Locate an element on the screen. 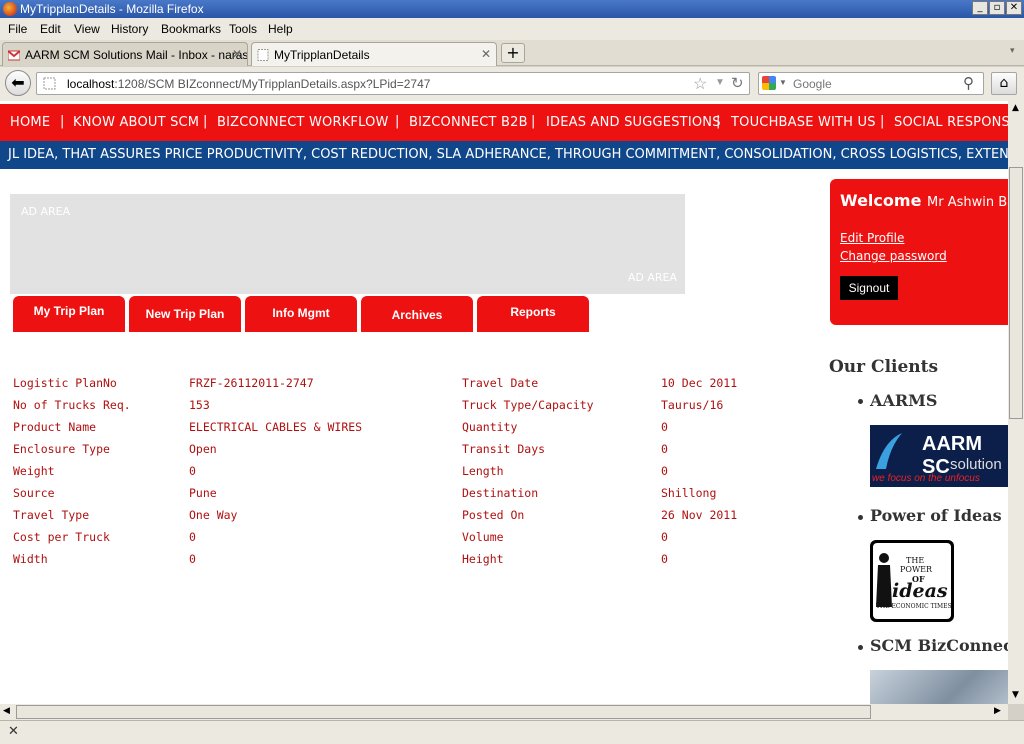  detail-label: Height is located at coordinates (483, 559).